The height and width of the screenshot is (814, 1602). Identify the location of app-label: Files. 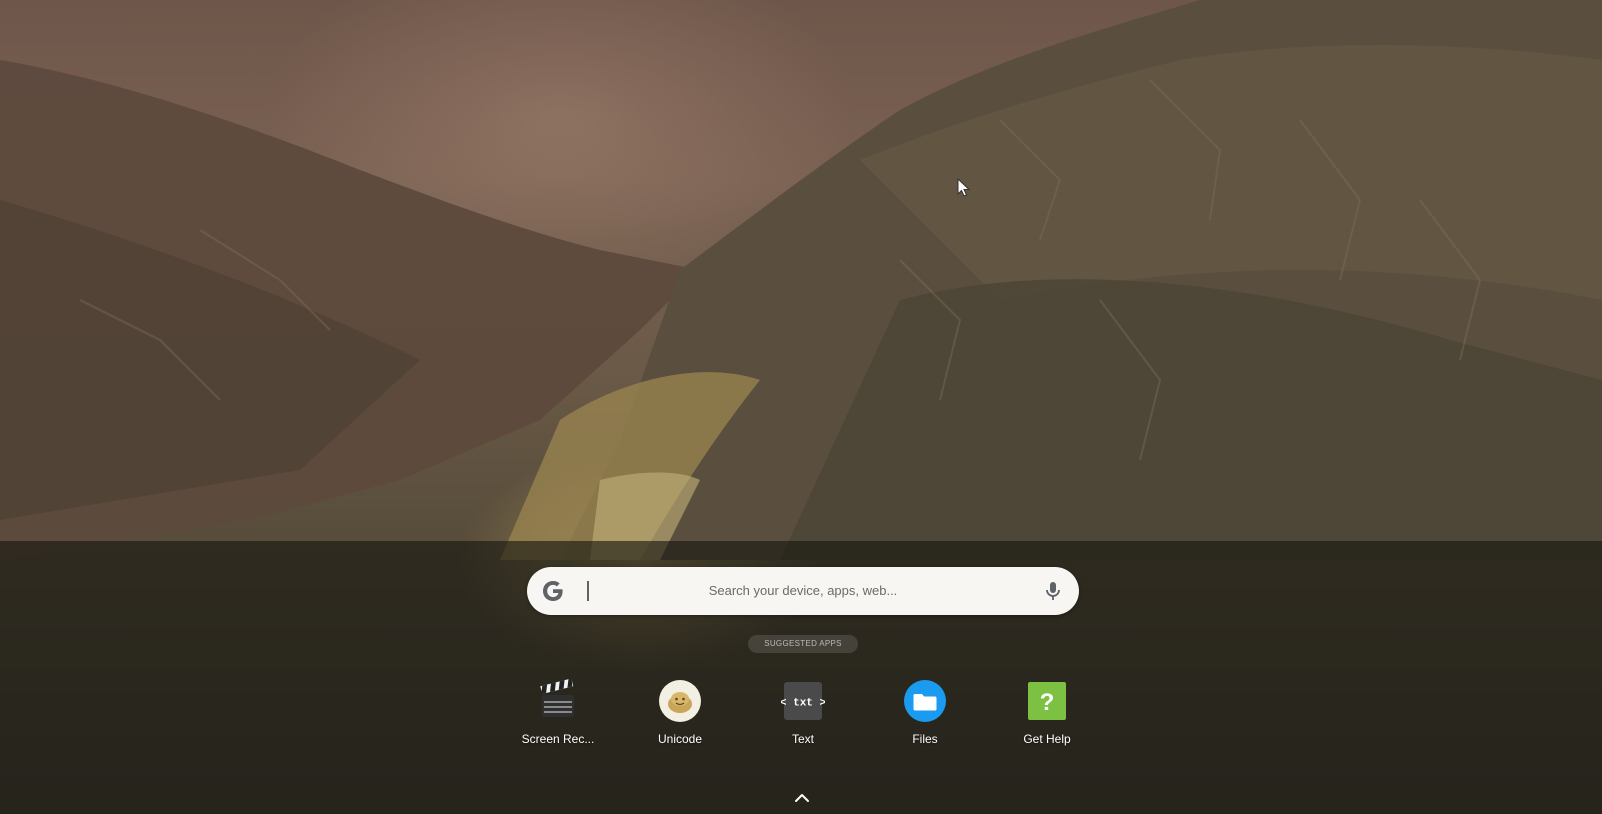
(925, 739).